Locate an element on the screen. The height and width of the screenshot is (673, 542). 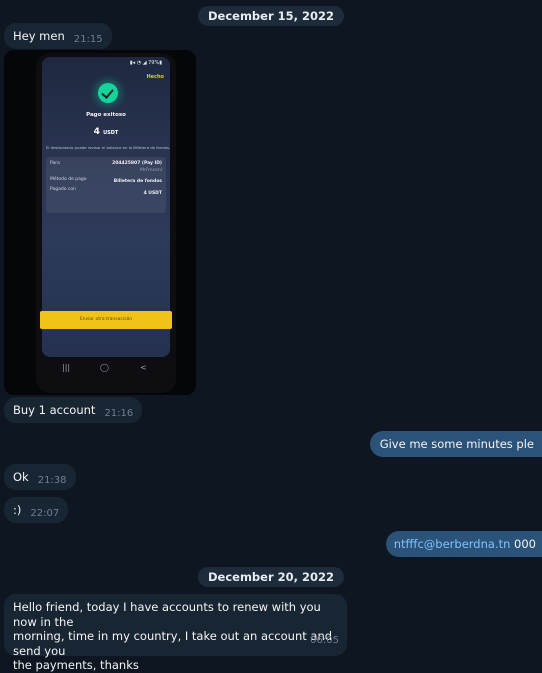
done-label: Hecho is located at coordinates (155, 77).